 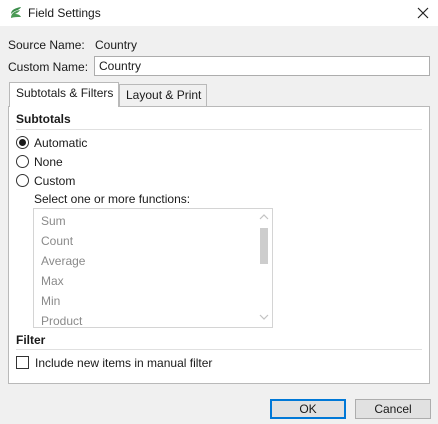 What do you see at coordinates (31, 340) in the screenshot?
I see `filter-heading: Filter` at bounding box center [31, 340].